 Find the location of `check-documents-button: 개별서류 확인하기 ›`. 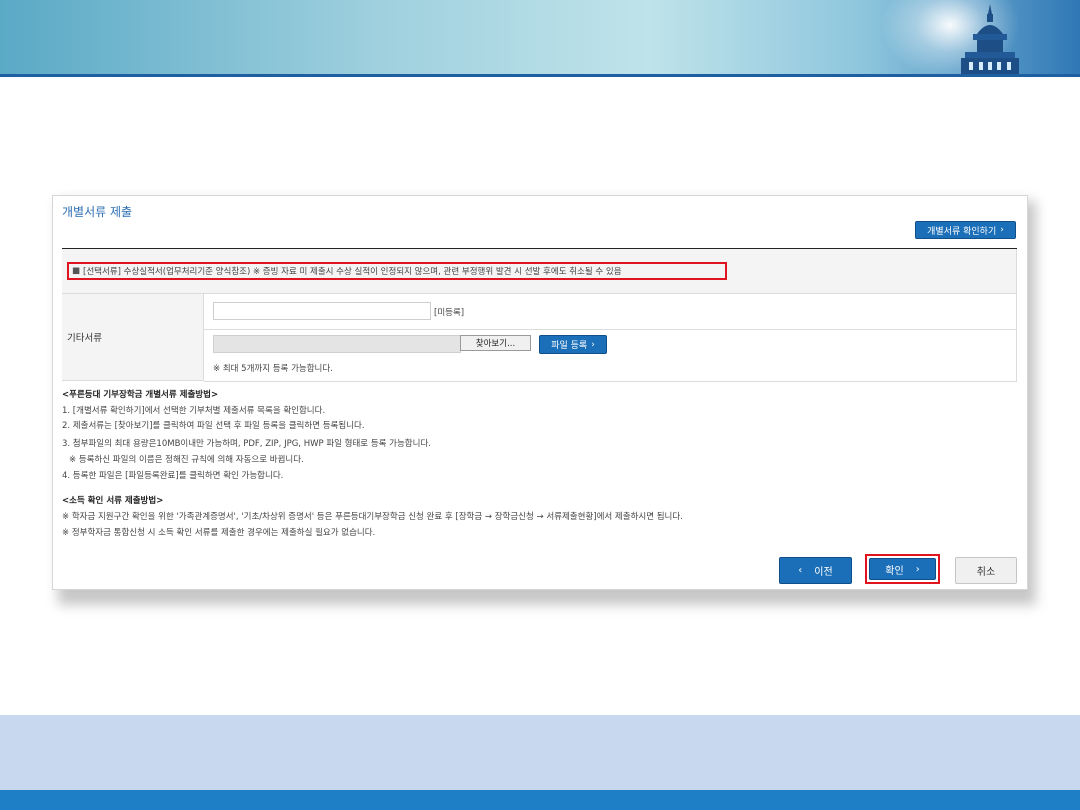

check-documents-button: 개별서류 확인하기 › is located at coordinates (965, 230).